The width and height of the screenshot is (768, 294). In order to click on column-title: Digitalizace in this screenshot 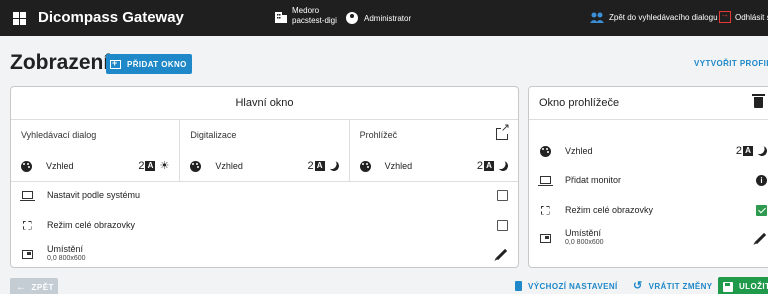, I will do `click(213, 135)`.